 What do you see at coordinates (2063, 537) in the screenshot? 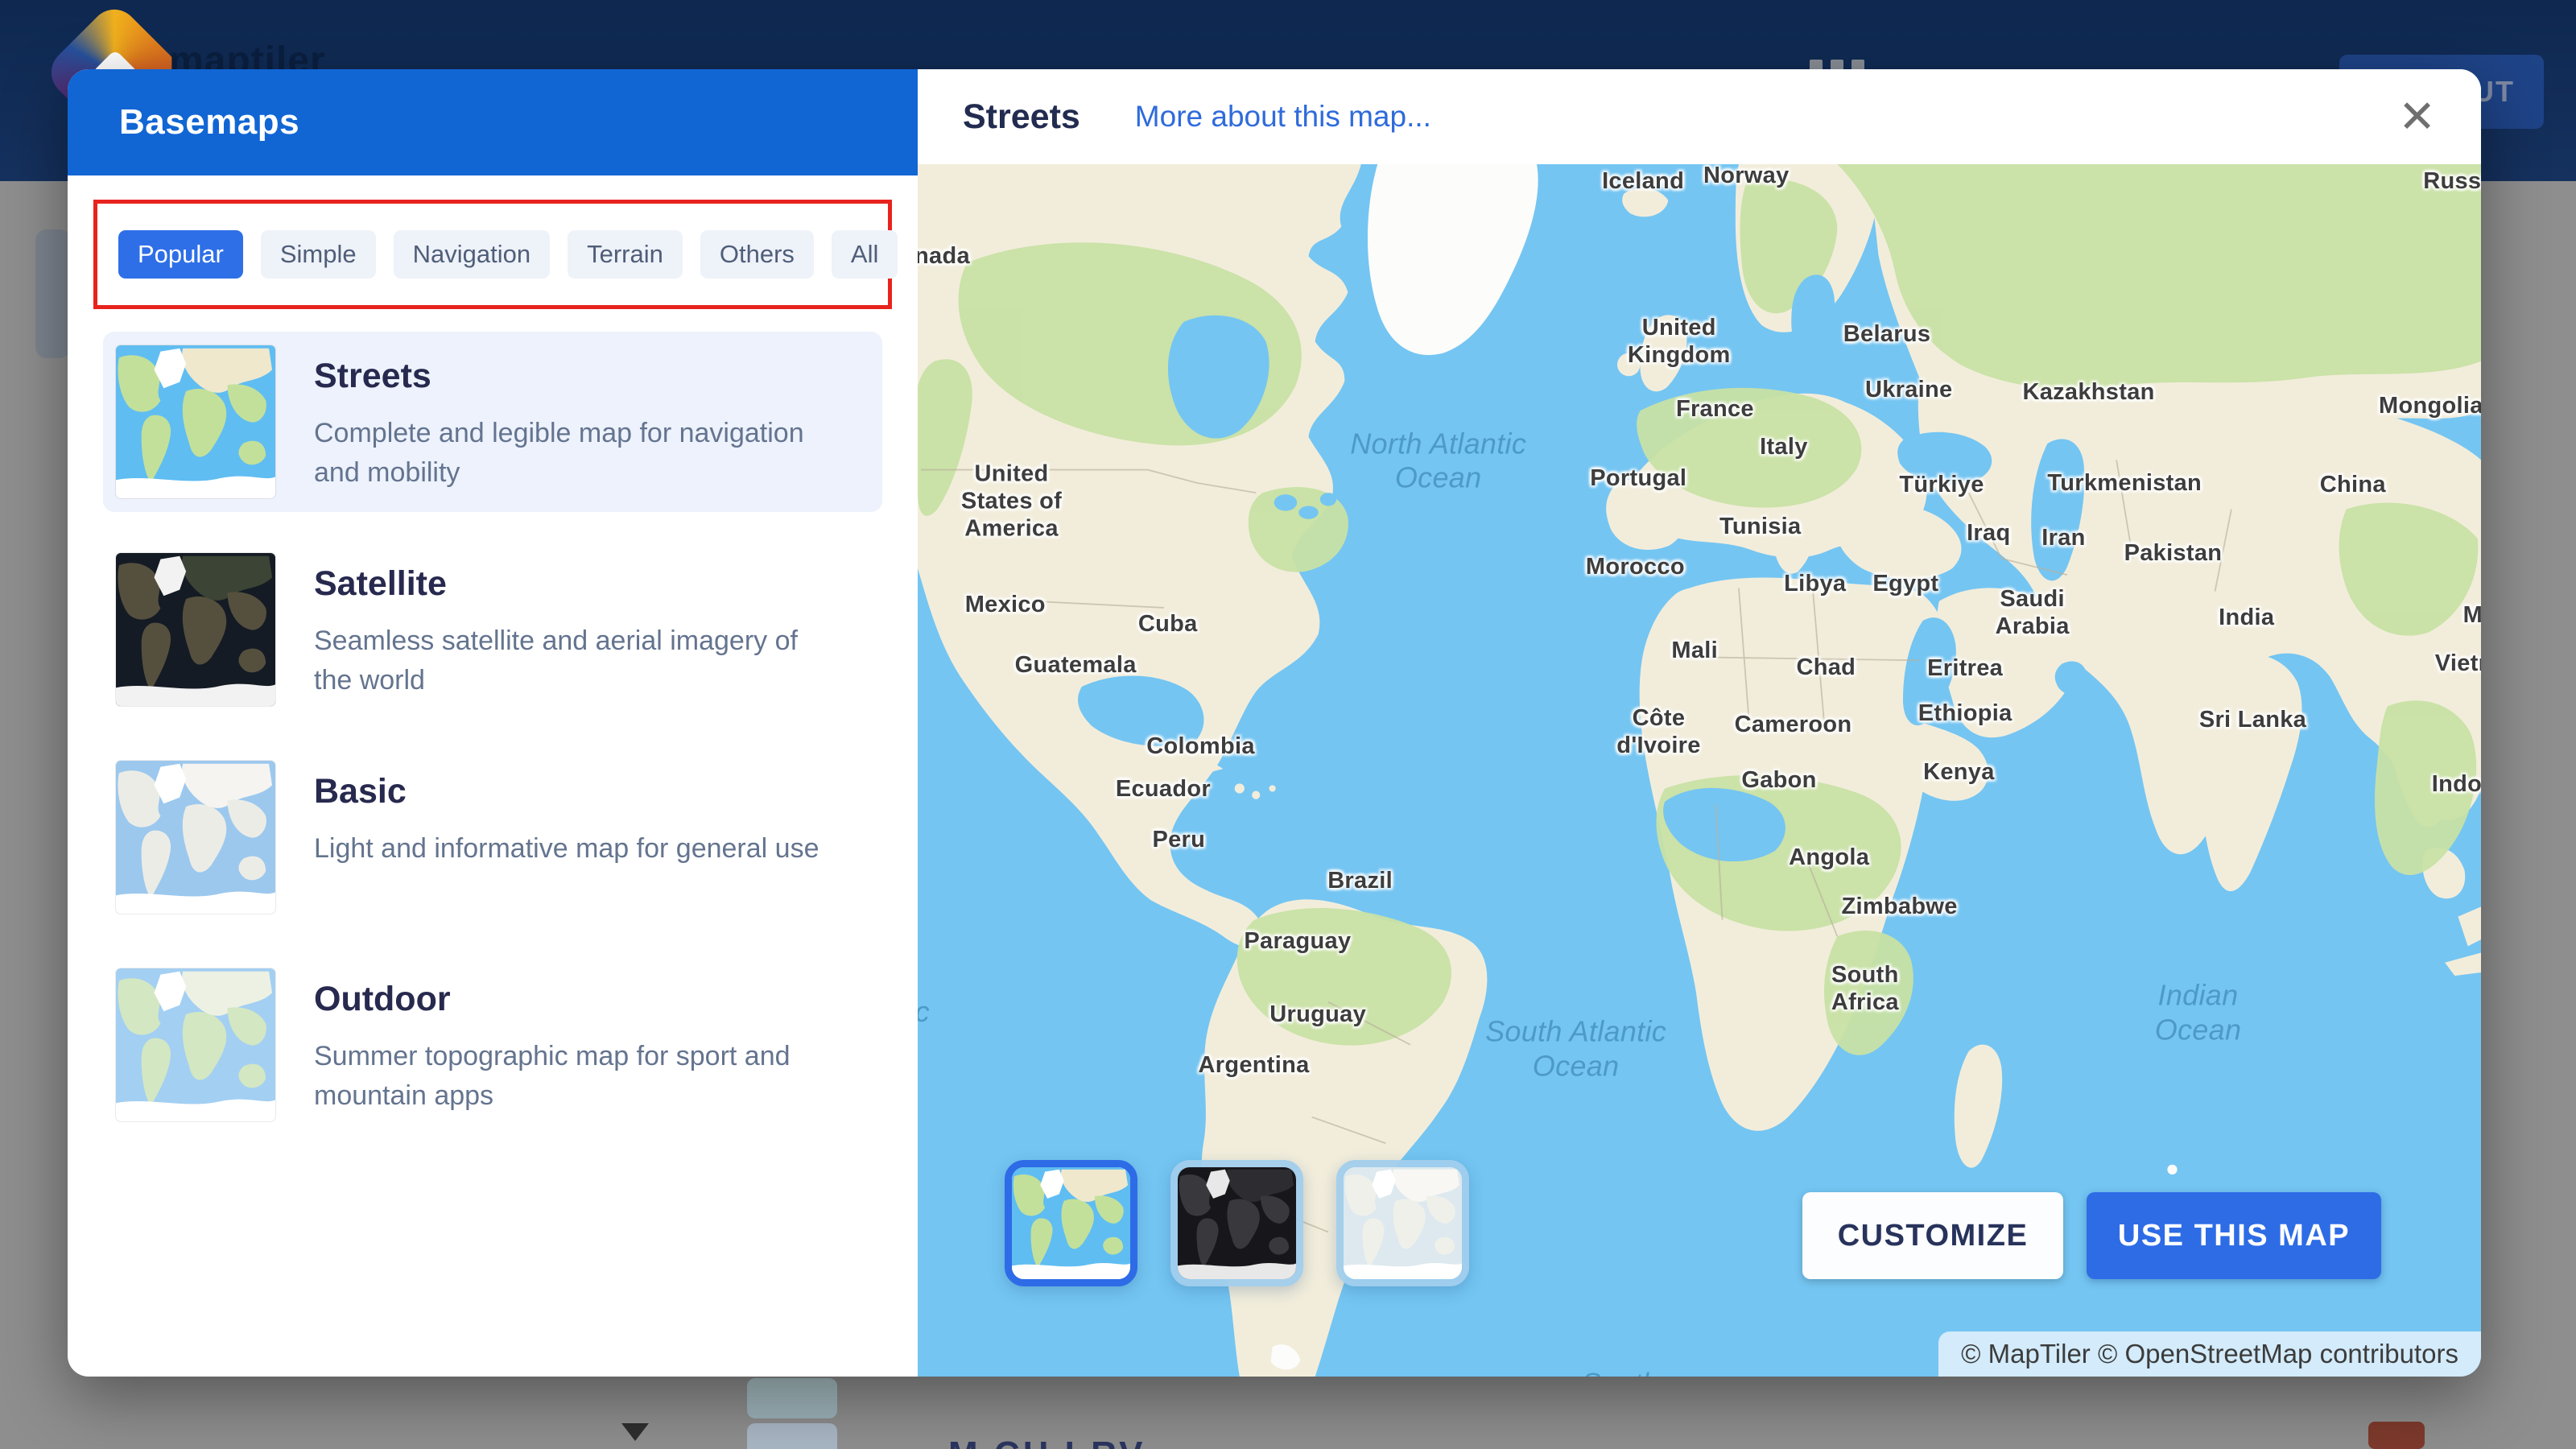
I see `map-label: Iran` at bounding box center [2063, 537].